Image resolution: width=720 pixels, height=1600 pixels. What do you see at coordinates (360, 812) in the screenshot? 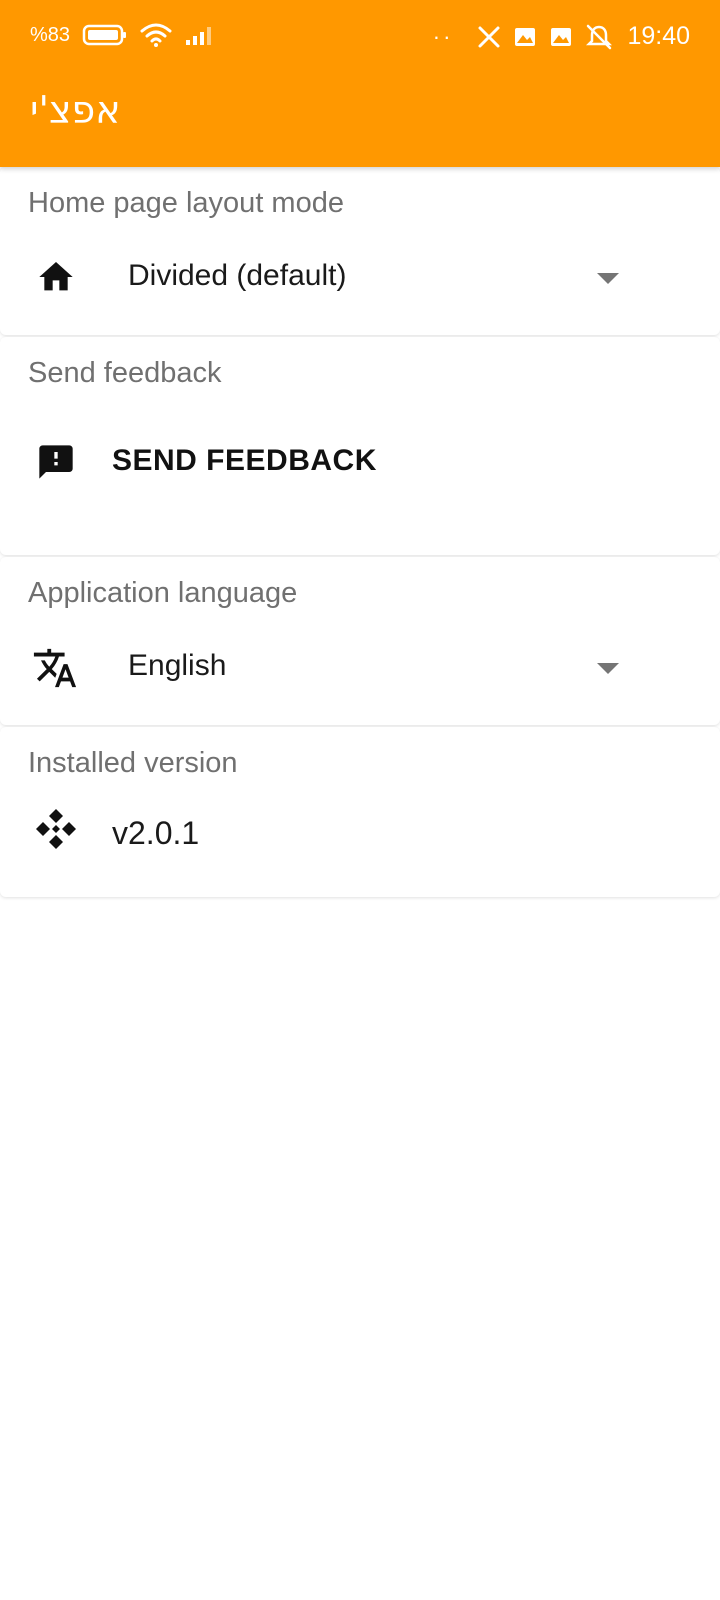
I see `version-card: Installed version v2.0.1` at bounding box center [360, 812].